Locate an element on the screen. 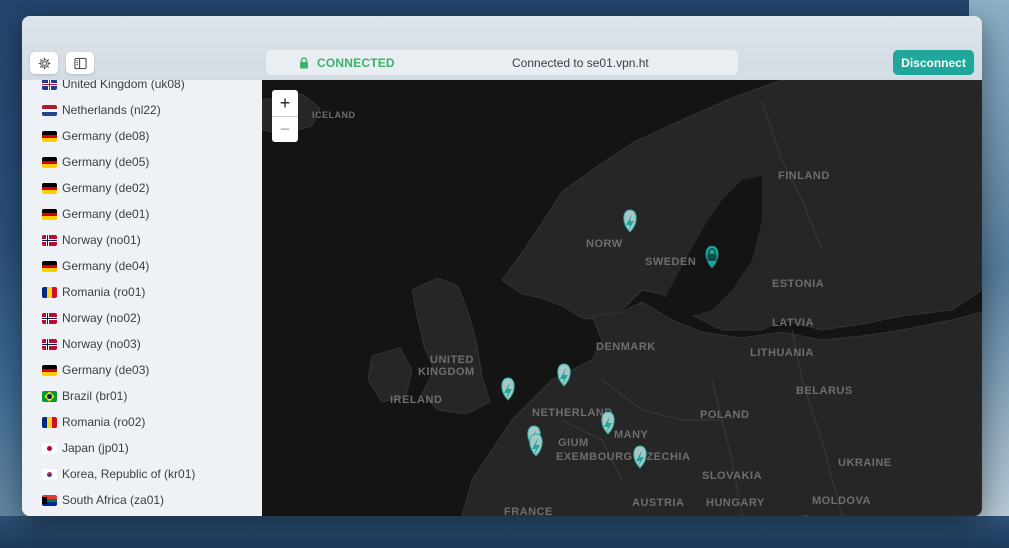 This screenshot has height=548, width=1009. map-label-luxembourg: EXEMBOURG is located at coordinates (594, 457).